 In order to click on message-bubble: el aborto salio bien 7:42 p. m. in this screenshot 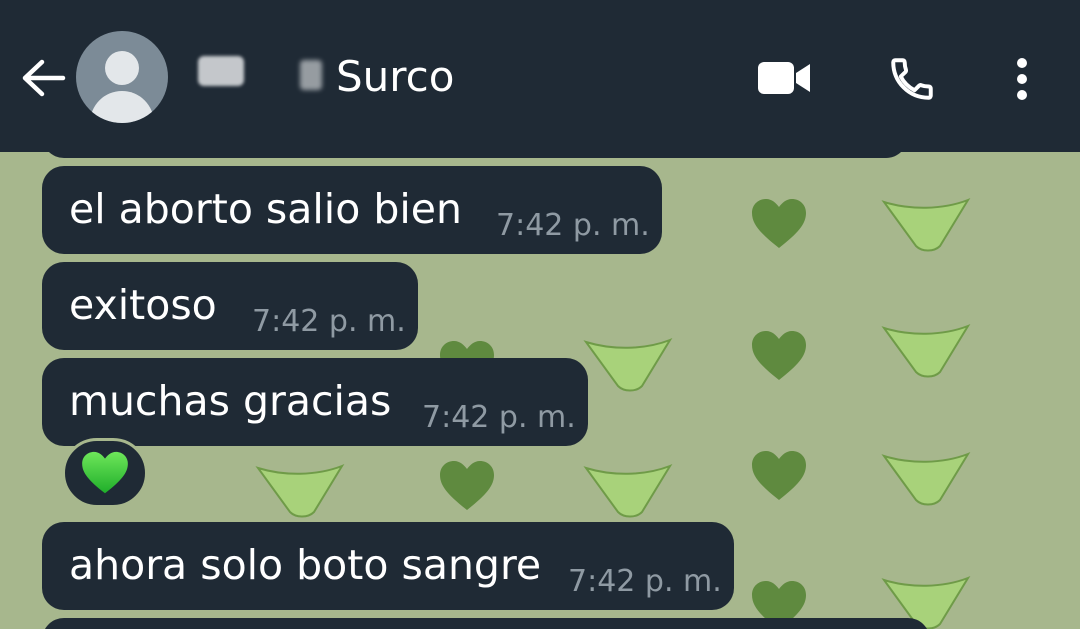, I will do `click(352, 210)`.